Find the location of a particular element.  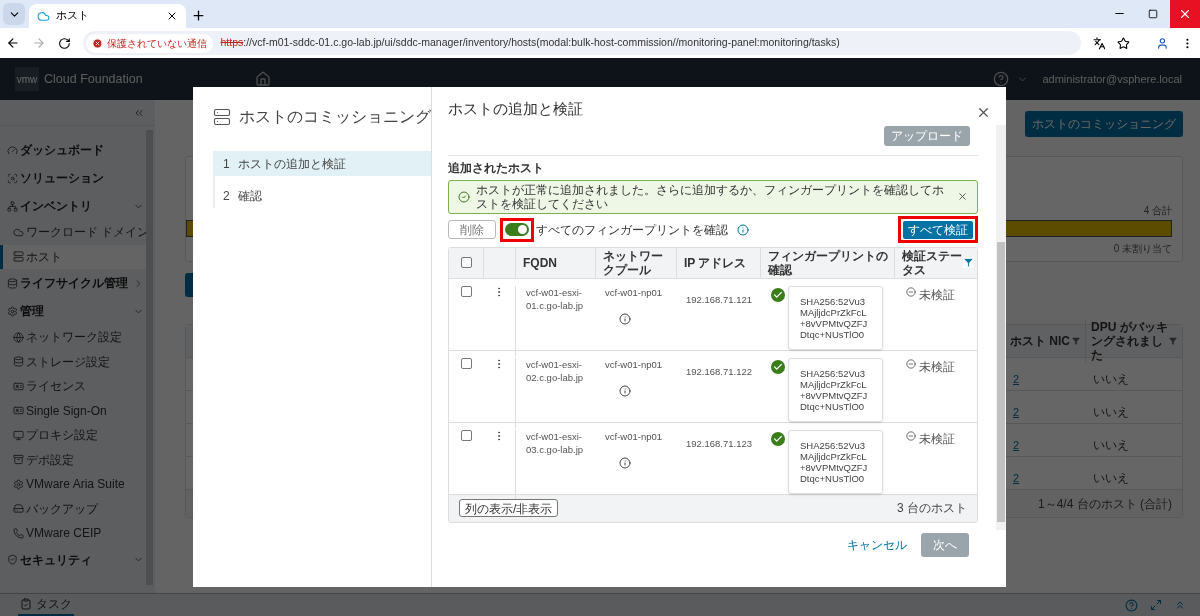

cancel-link: キャンセル is located at coordinates (877, 544).